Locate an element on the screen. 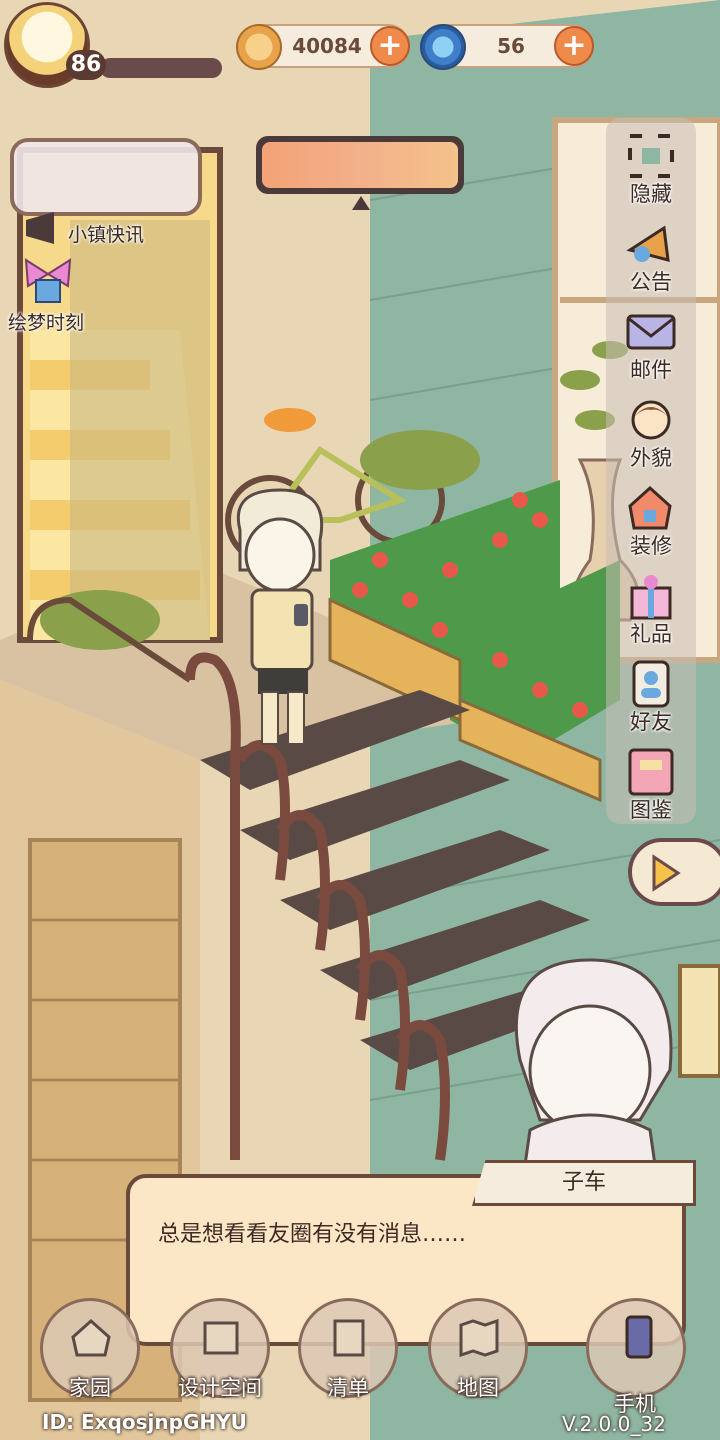  mail-button: 邮件 is located at coordinates (651, 349).